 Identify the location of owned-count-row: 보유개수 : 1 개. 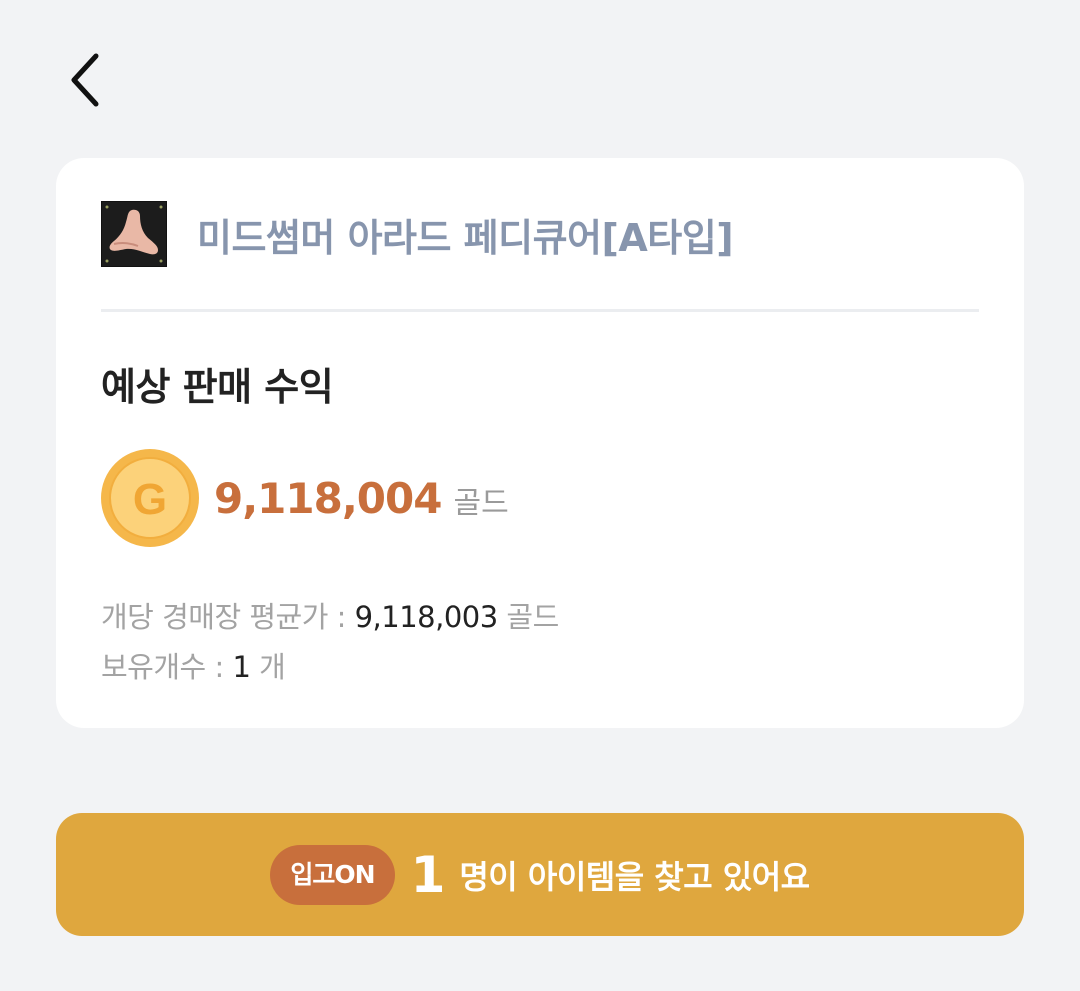
(193, 665).